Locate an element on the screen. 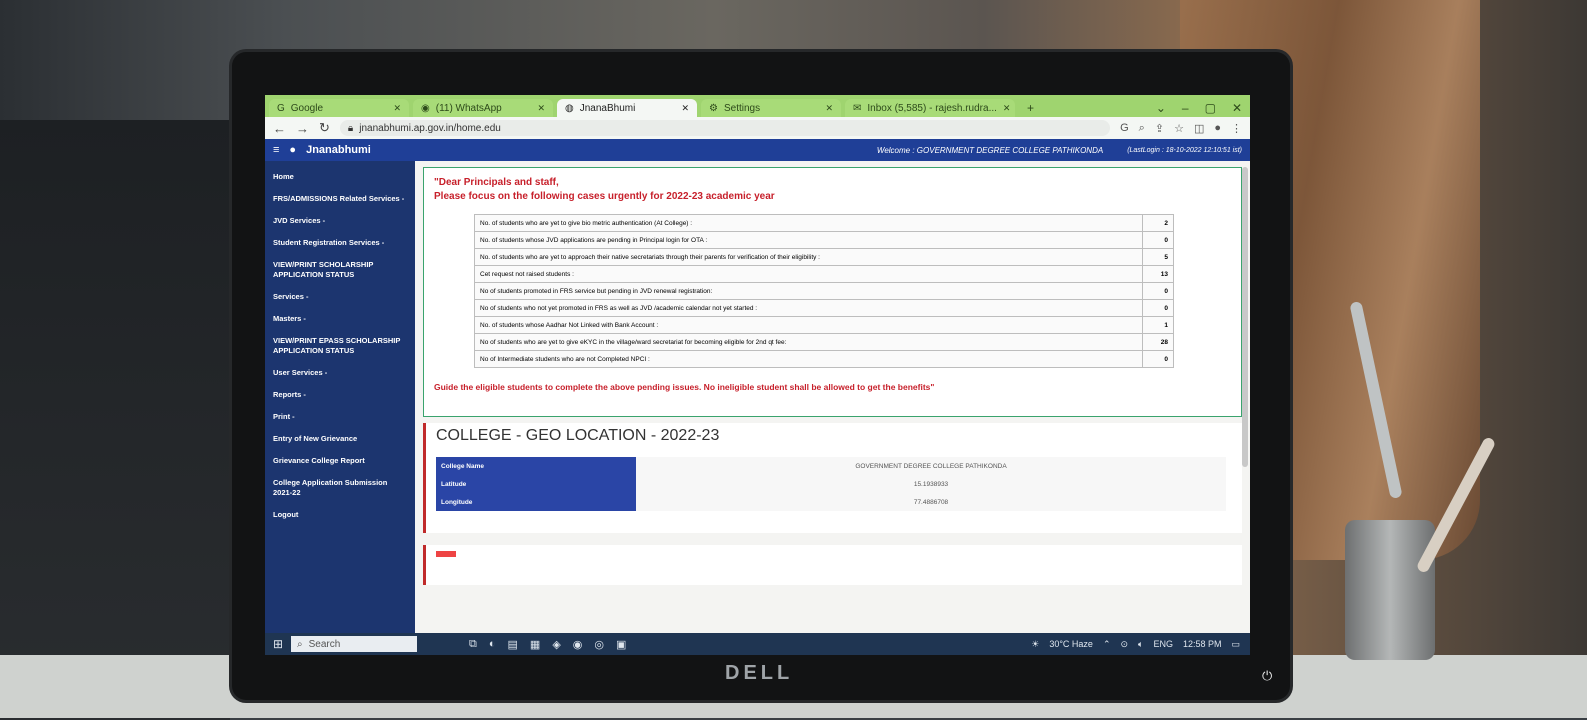 The height and width of the screenshot is (720, 1587). whatsapp-app-icon: ◎ is located at coordinates (599, 644).